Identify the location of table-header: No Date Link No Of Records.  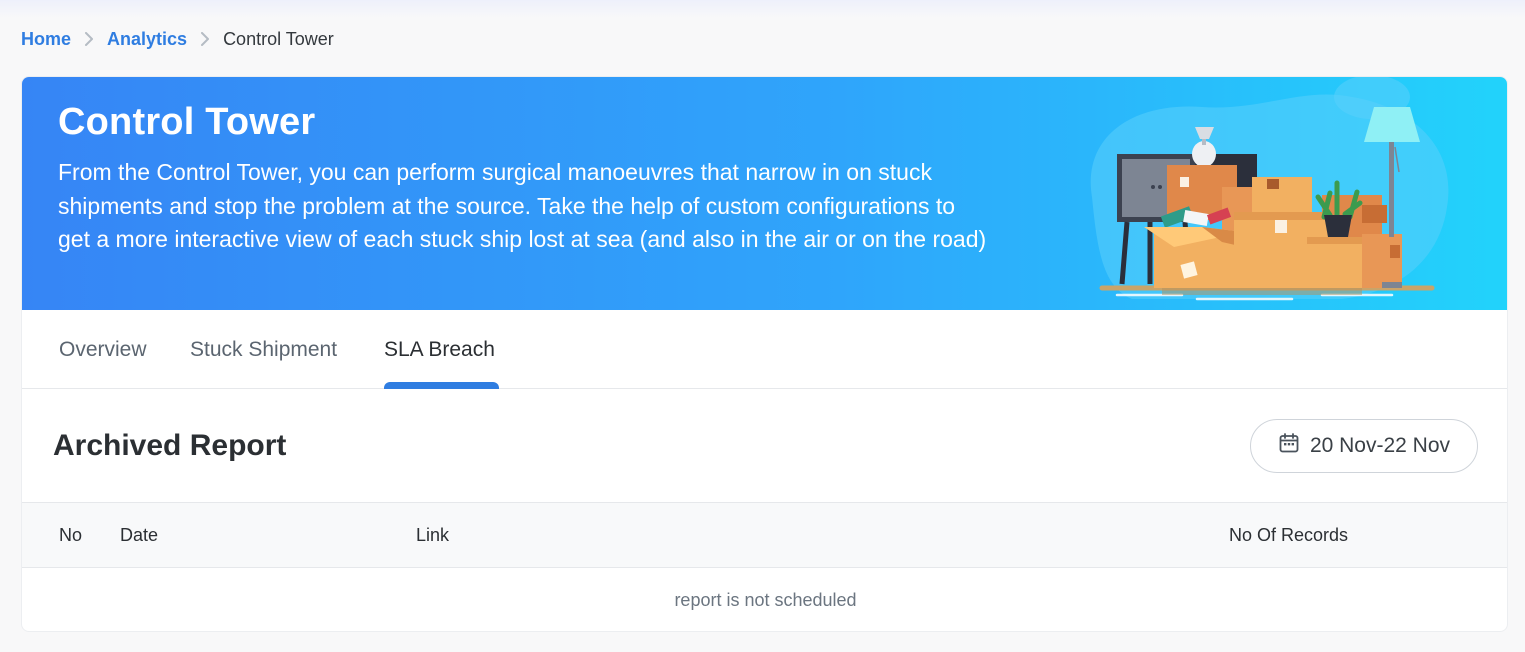
(764, 535).